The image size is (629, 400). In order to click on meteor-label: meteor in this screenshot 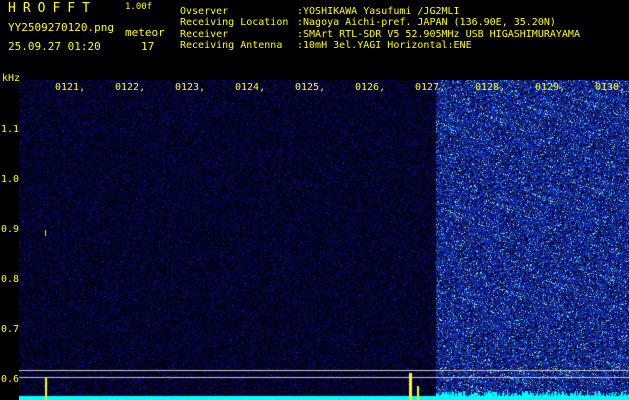, I will do `click(145, 32)`.